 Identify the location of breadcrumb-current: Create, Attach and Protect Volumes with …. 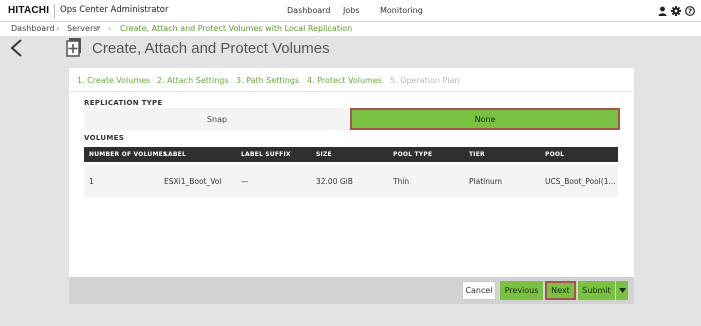
(236, 28).